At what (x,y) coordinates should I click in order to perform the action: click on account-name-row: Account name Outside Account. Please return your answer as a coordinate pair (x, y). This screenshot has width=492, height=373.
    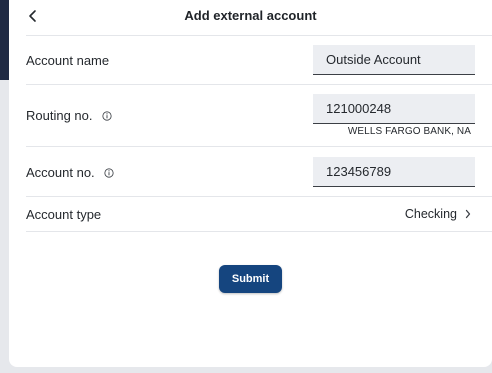
    Looking at the image, I should click on (259, 60).